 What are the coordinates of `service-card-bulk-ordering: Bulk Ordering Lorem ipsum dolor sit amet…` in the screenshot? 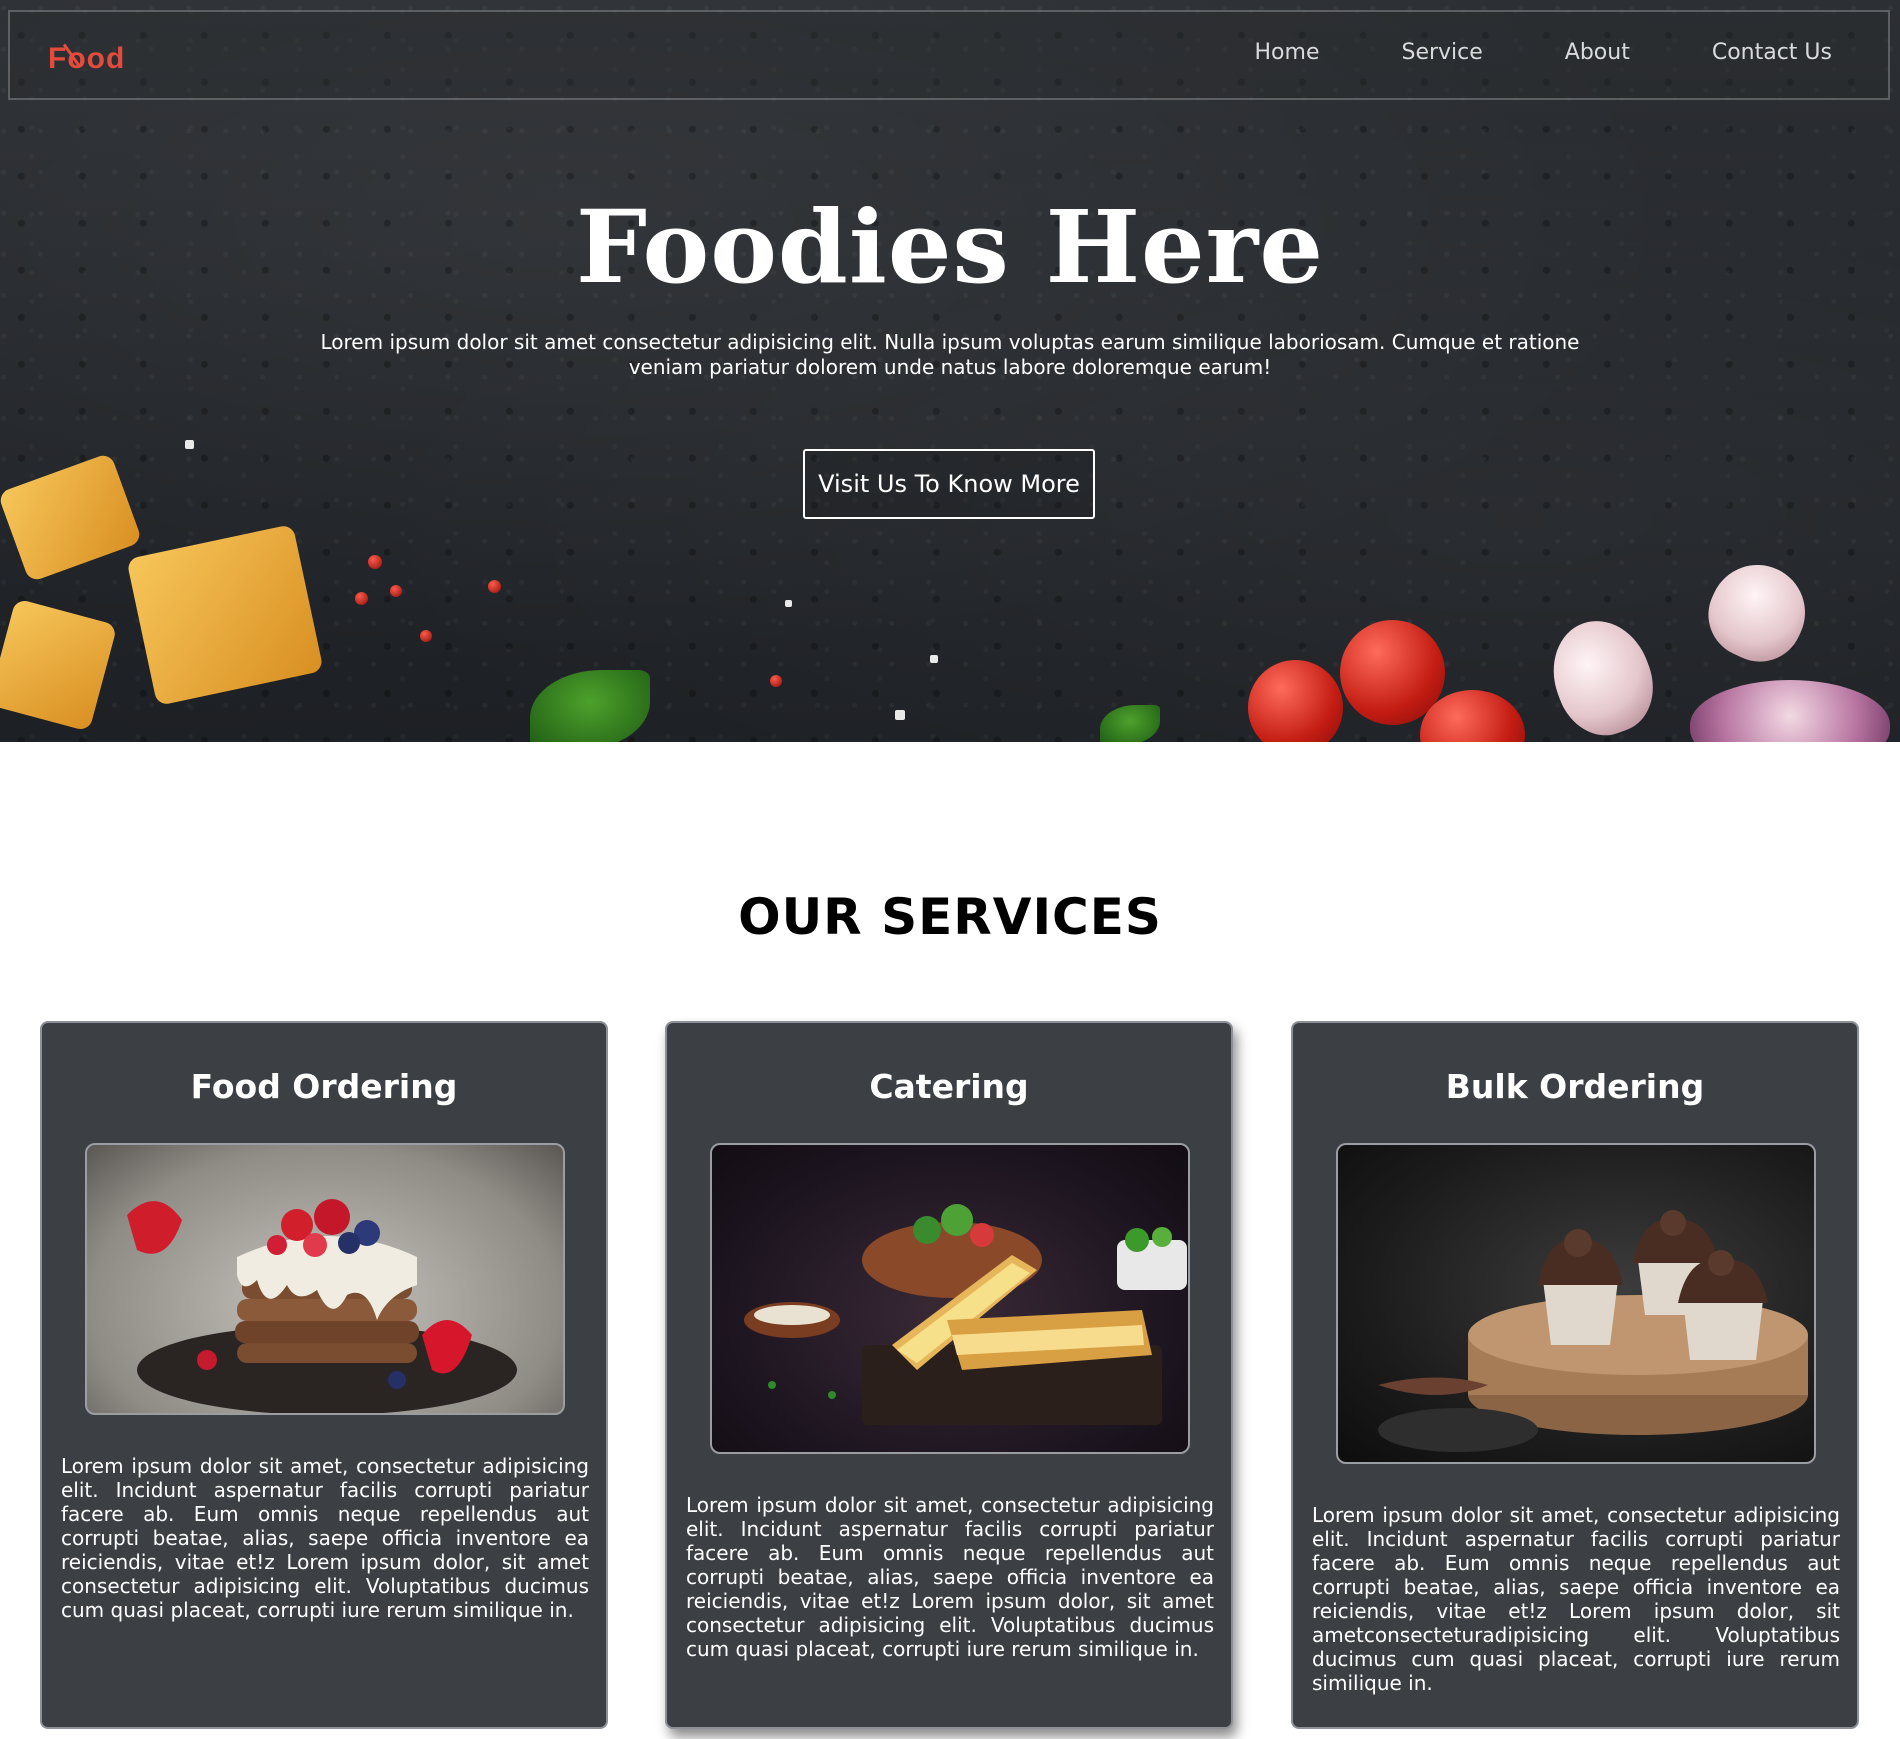 It's located at (1575, 1375).